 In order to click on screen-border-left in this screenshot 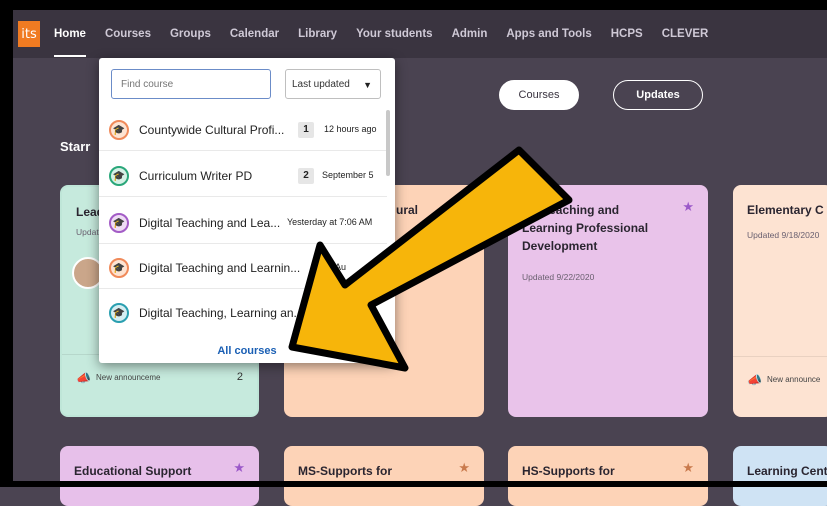, I will do `click(6, 243)`.